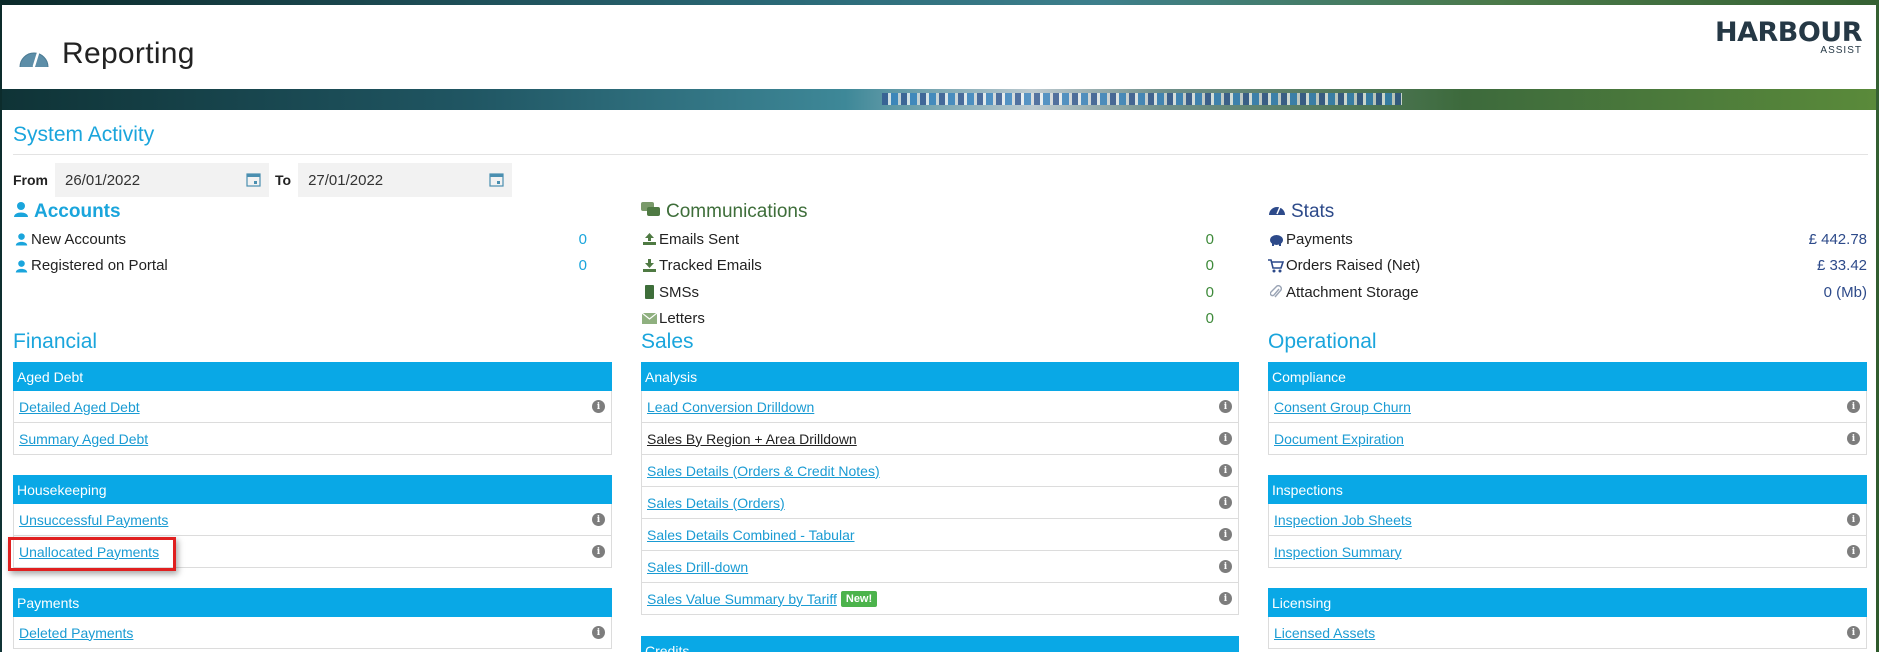  What do you see at coordinates (312, 552) in the screenshot?
I see `report-row: Unallocated Payments i` at bounding box center [312, 552].